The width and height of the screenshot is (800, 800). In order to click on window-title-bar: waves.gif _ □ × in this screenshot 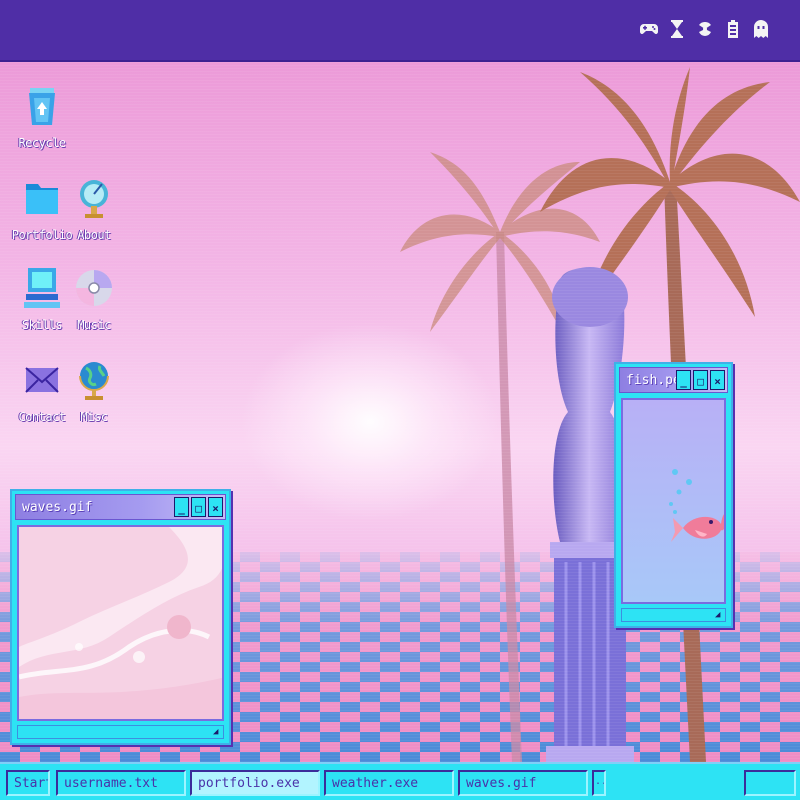, I will do `click(120, 507)`.